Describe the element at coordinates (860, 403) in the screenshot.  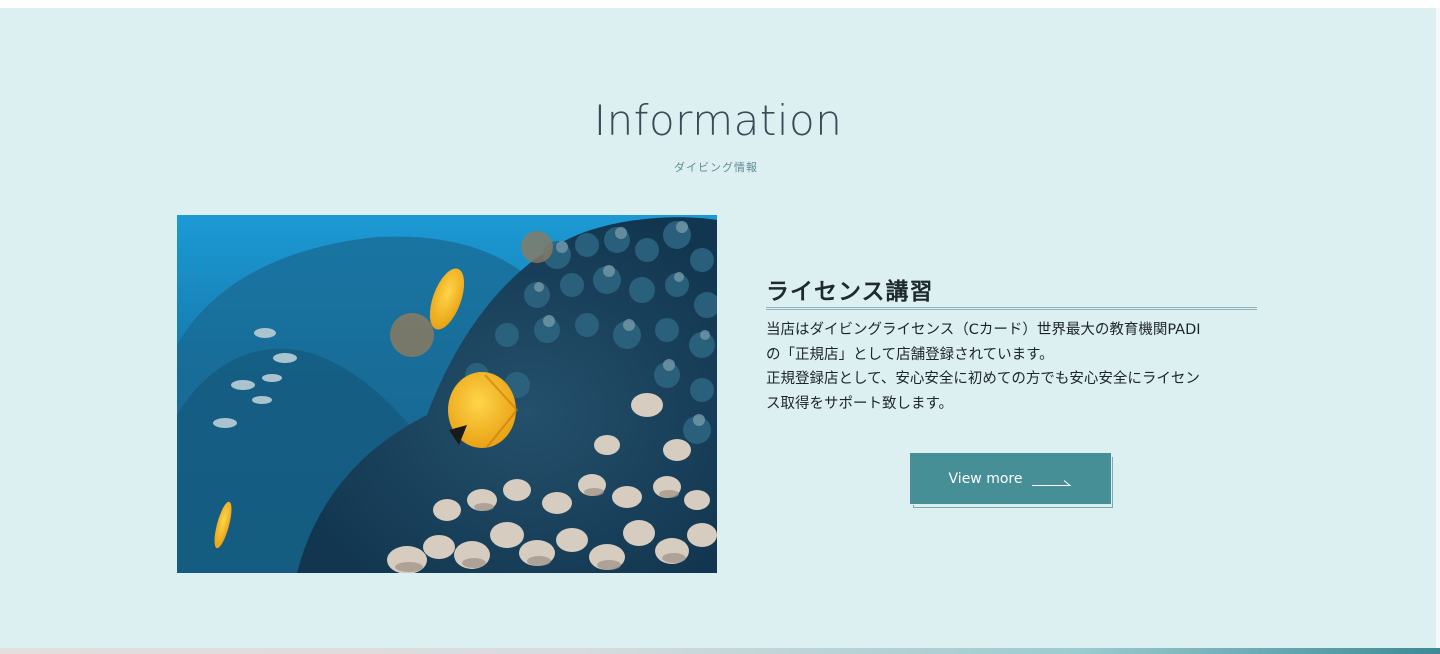
I see `description-line: ス取得をサポート致します。` at that location.